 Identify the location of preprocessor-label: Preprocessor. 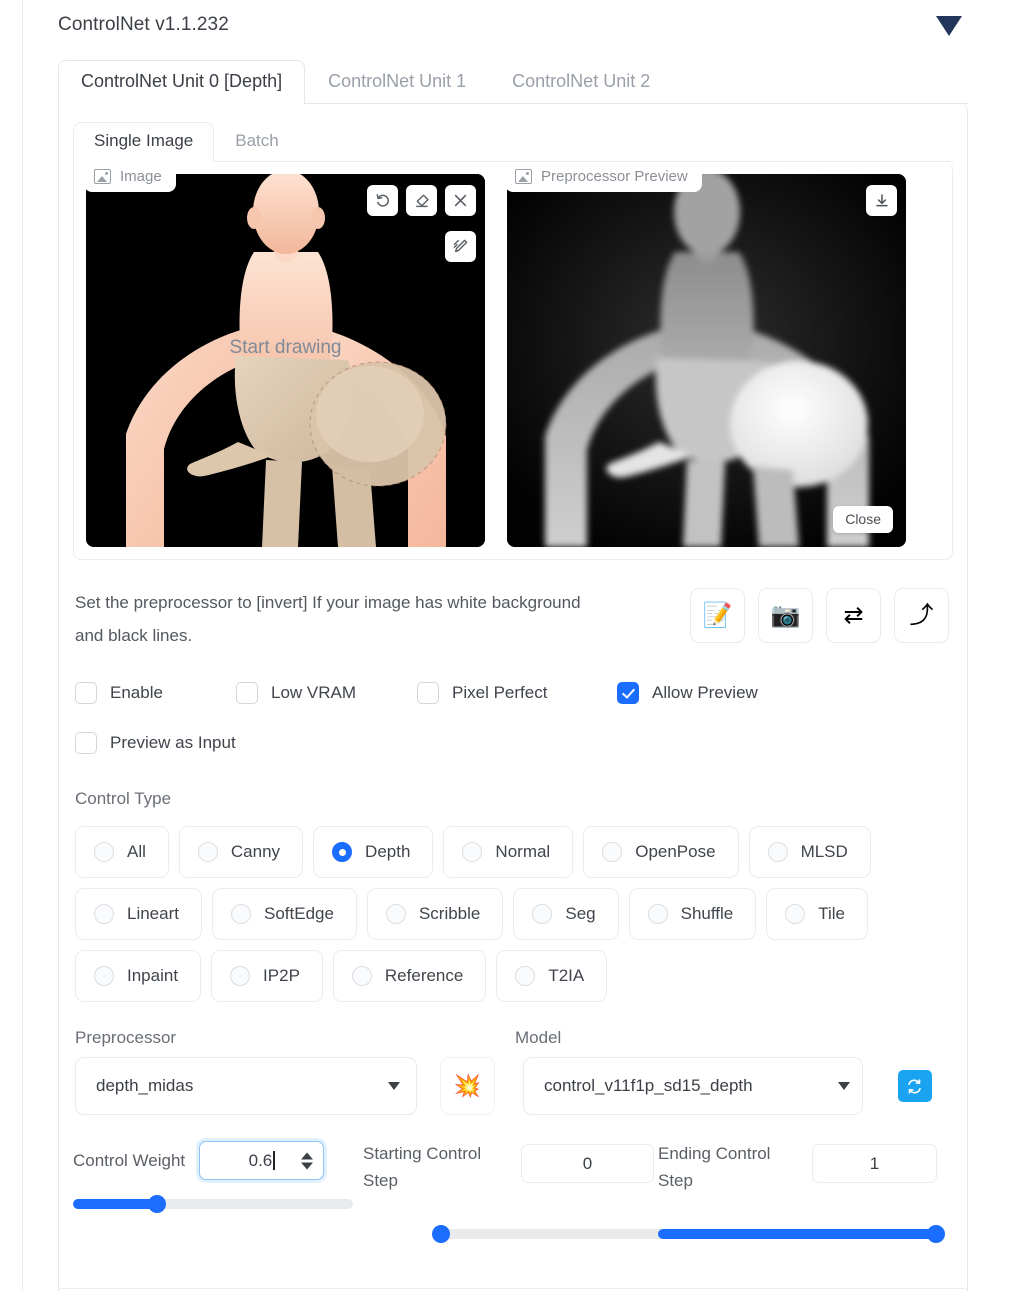
(126, 1038).